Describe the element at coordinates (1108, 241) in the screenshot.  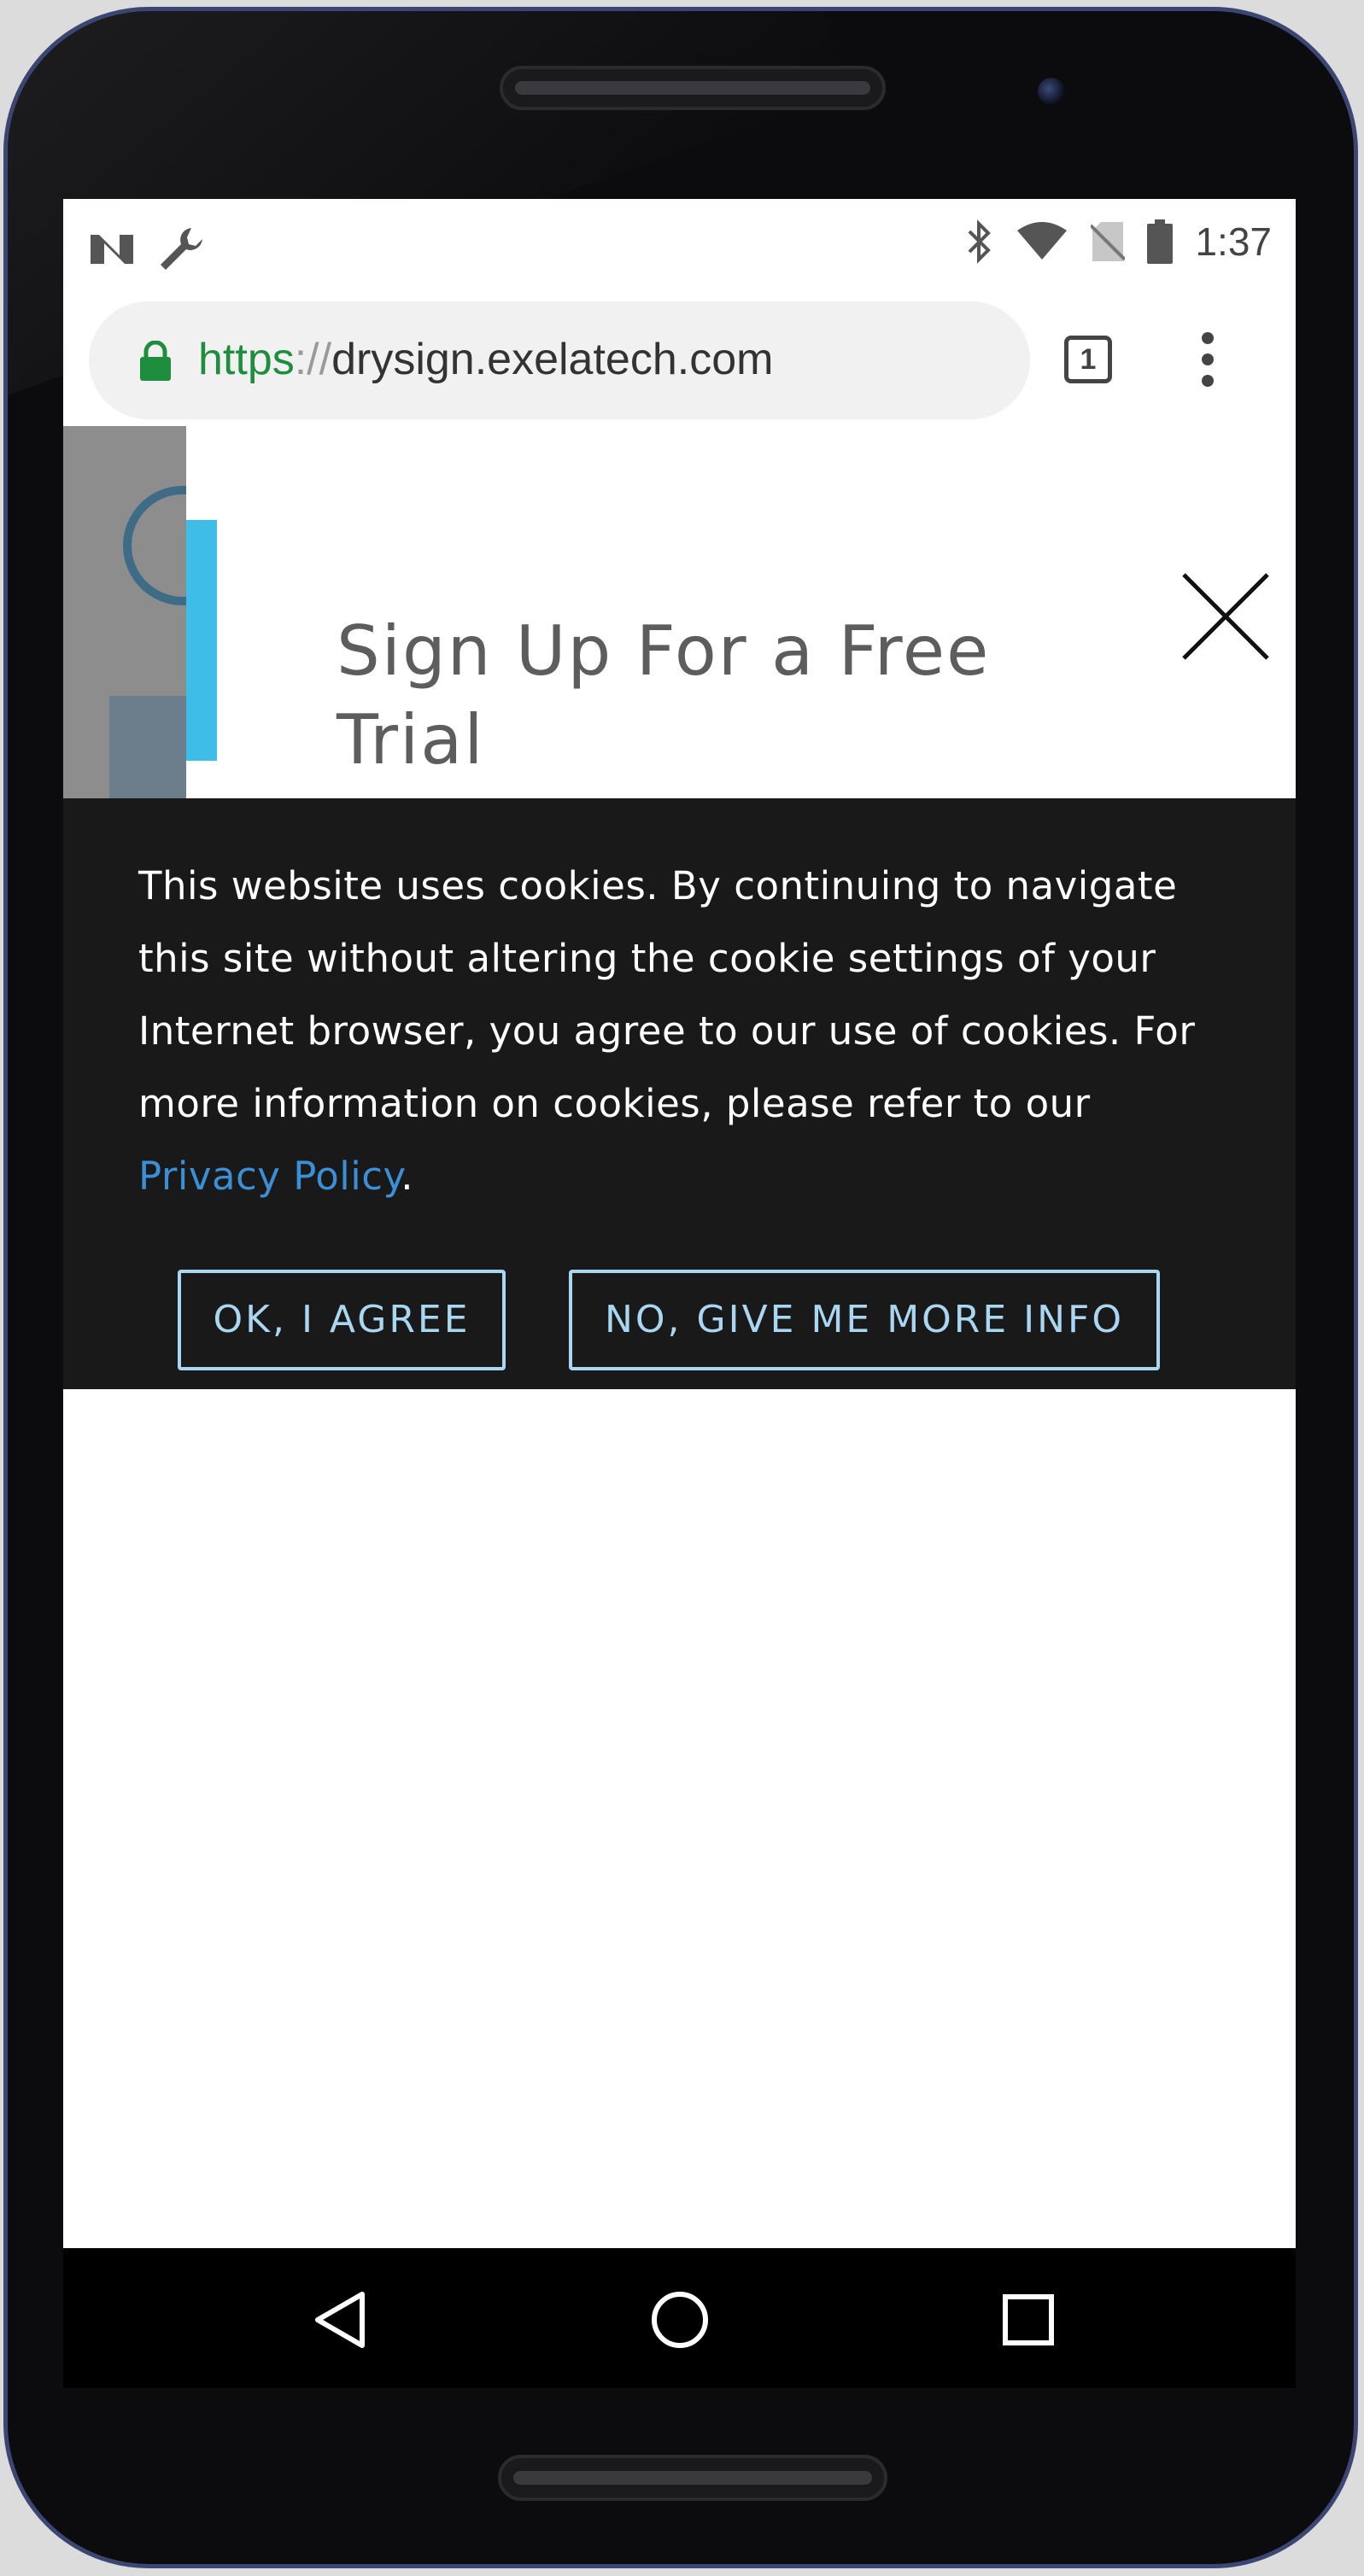
I see `no-sim-icon` at that location.